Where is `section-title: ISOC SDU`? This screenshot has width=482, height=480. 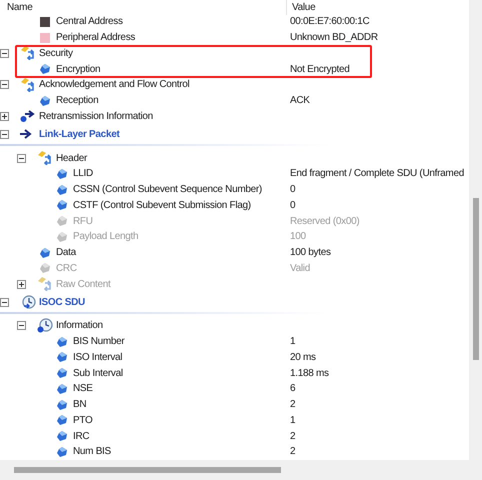 section-title: ISOC SDU is located at coordinates (62, 302).